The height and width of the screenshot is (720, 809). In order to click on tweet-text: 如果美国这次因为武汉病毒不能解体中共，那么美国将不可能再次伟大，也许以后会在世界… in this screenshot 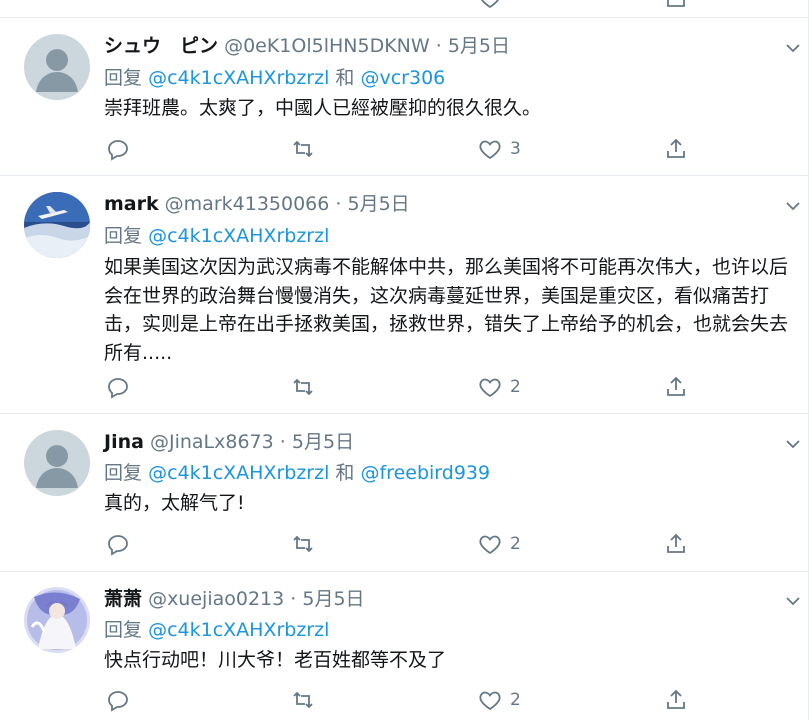, I will do `click(446, 310)`.